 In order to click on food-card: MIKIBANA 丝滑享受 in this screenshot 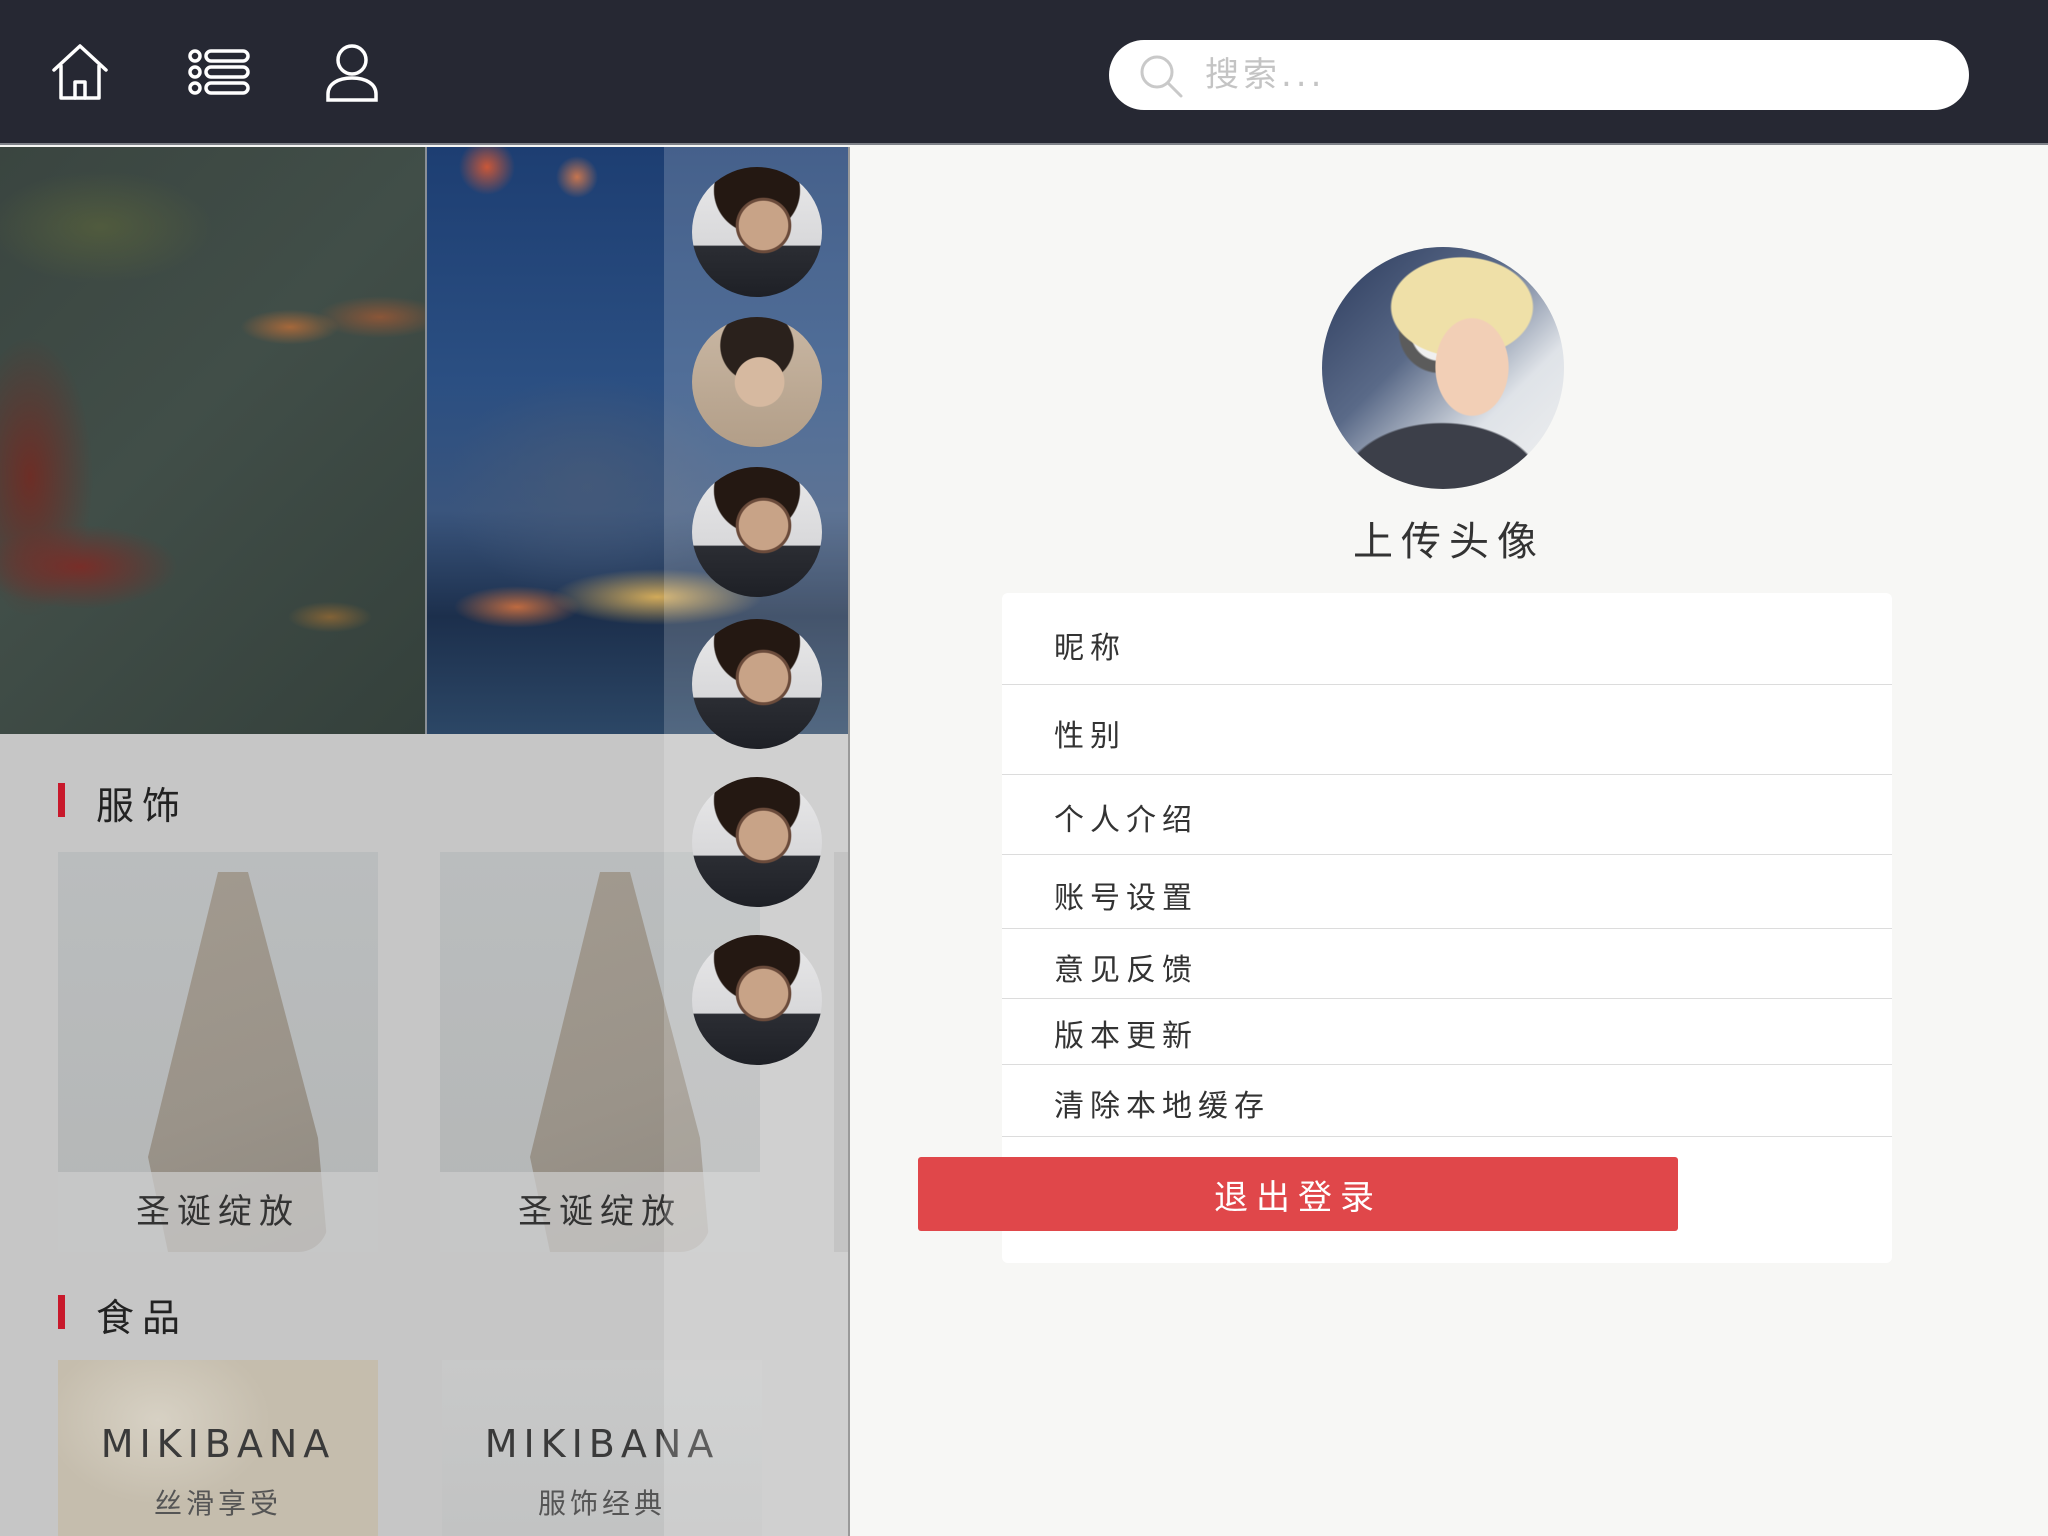, I will do `click(218, 1448)`.